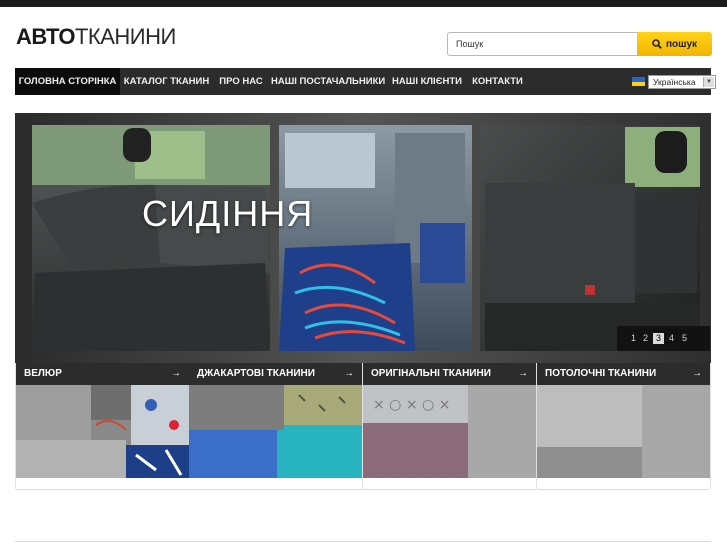 This screenshot has height=545, width=727. I want to click on nav-item-clients: НАШІ КЛІЄНТИ, so click(427, 81).